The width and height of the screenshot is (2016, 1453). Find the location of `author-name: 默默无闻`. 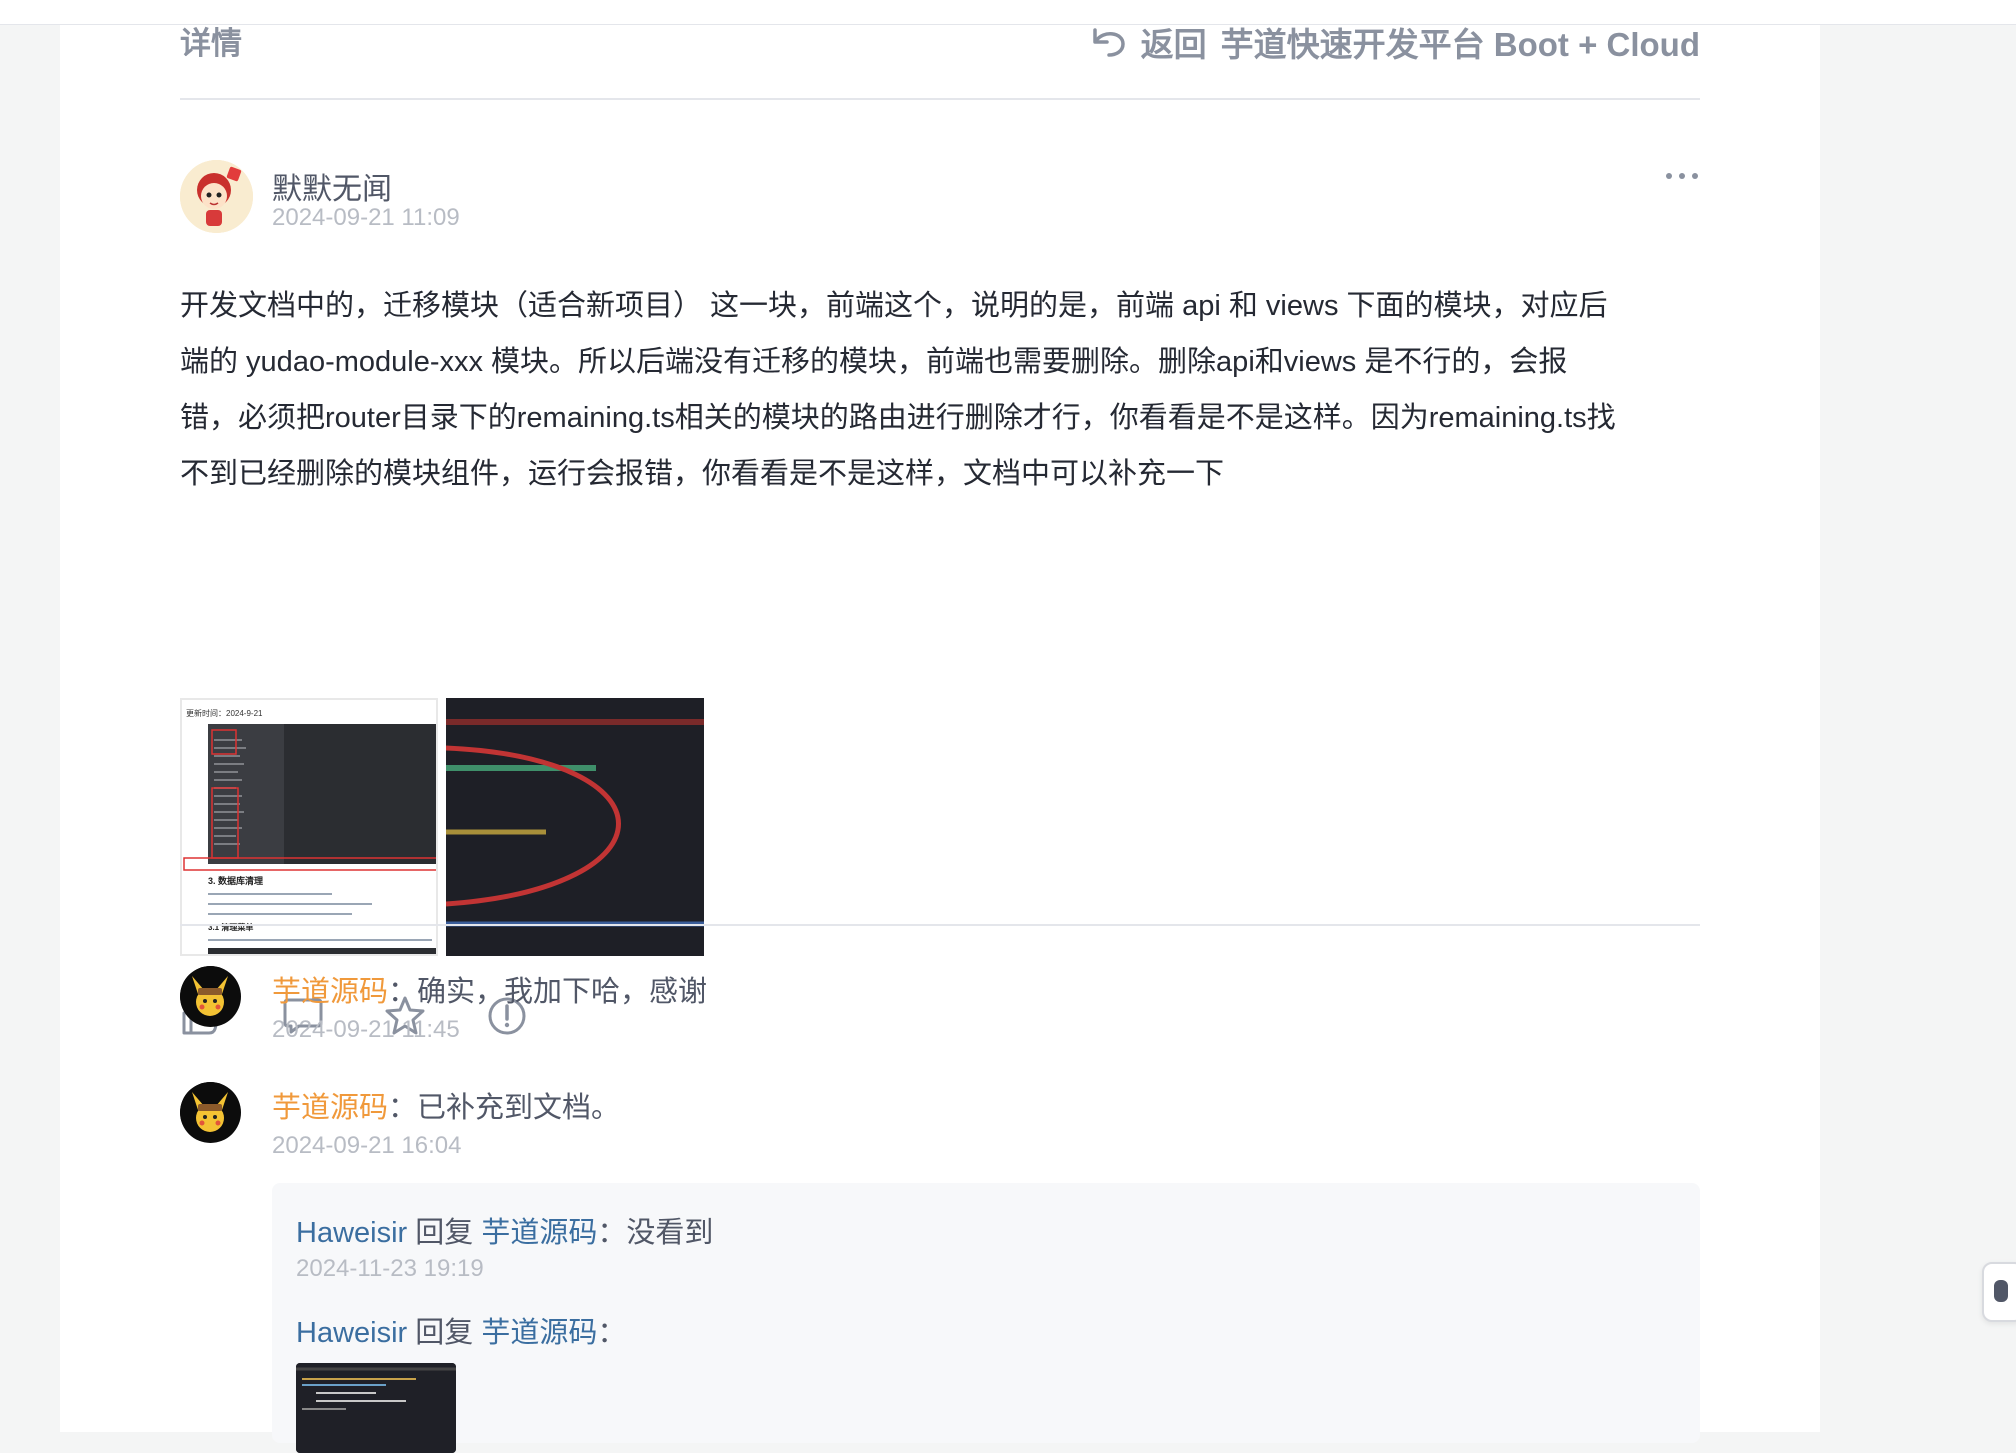

author-name: 默默无闻 is located at coordinates (332, 186).